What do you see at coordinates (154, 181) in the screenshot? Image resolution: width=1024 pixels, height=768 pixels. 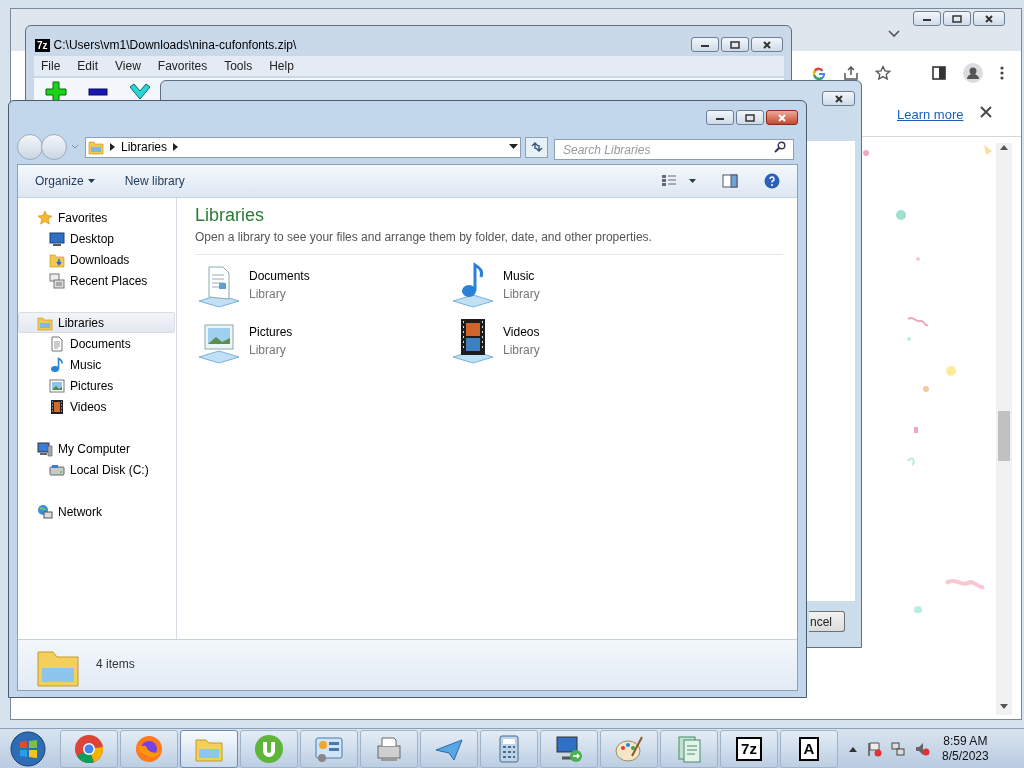 I see `new-library-button: New library` at bounding box center [154, 181].